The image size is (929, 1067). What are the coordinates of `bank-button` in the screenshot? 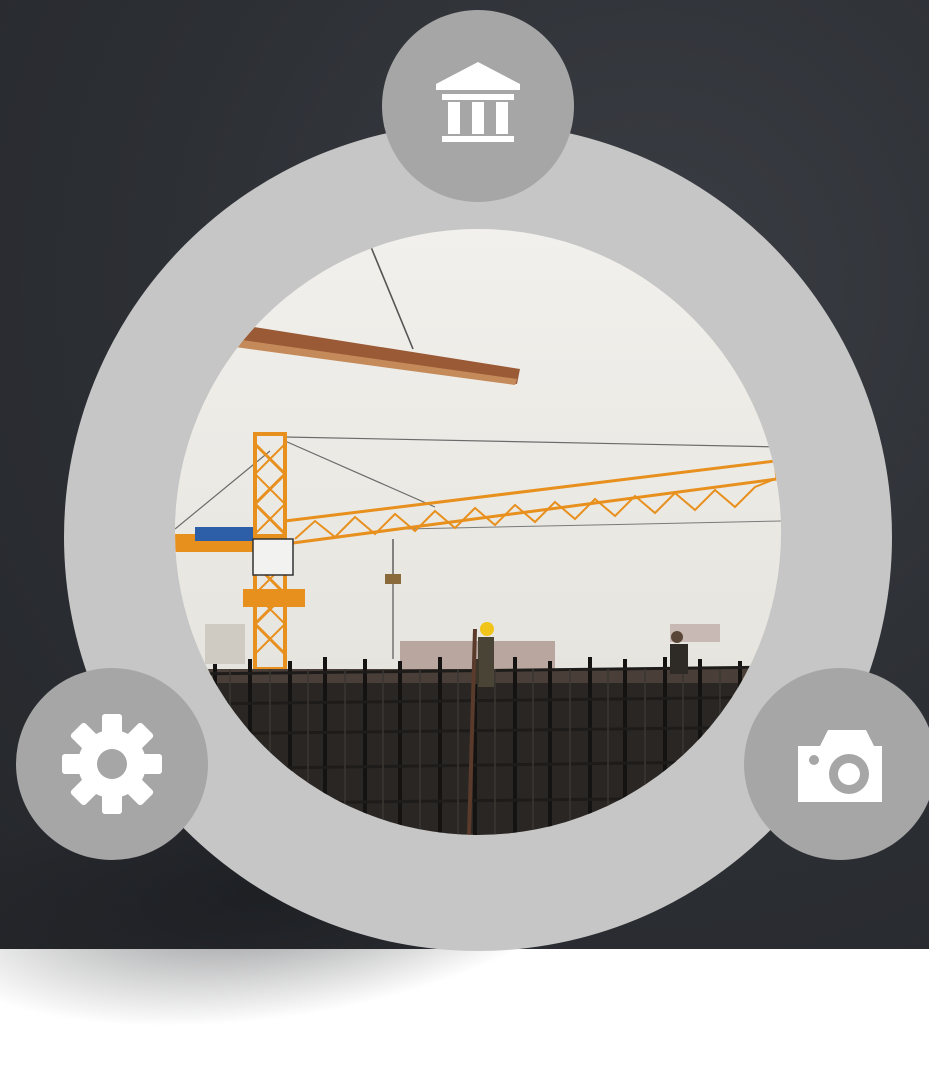 It's located at (478, 106).